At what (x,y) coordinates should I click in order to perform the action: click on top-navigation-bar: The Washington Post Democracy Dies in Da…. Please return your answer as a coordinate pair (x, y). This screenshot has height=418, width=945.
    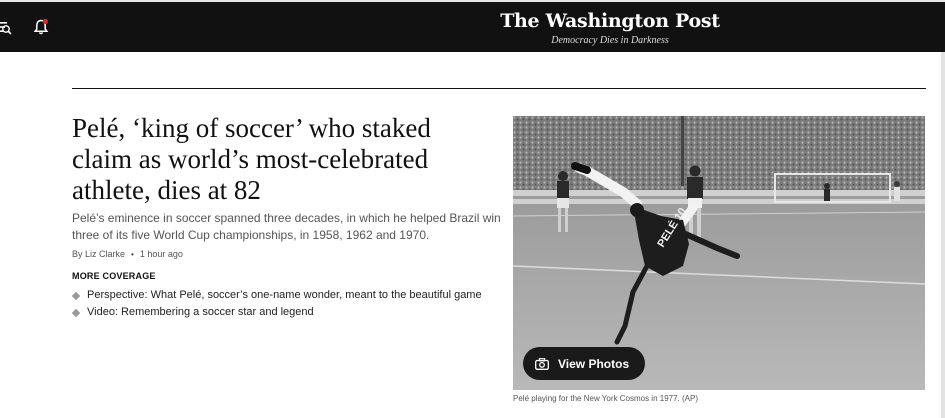
    Looking at the image, I should click on (472, 26).